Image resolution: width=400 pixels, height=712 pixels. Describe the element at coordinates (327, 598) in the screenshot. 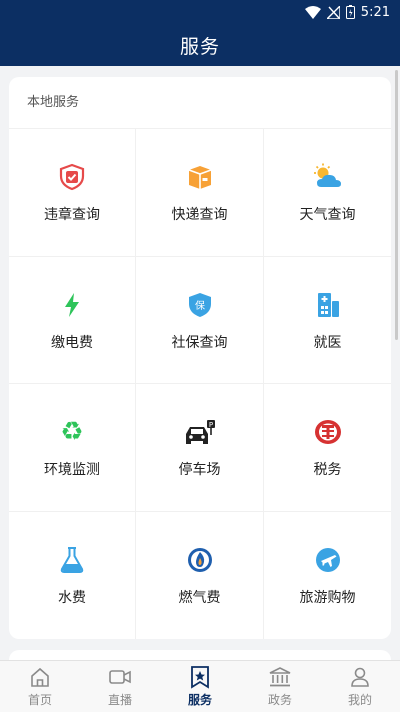

I see `service-label: 旅游购物` at that location.